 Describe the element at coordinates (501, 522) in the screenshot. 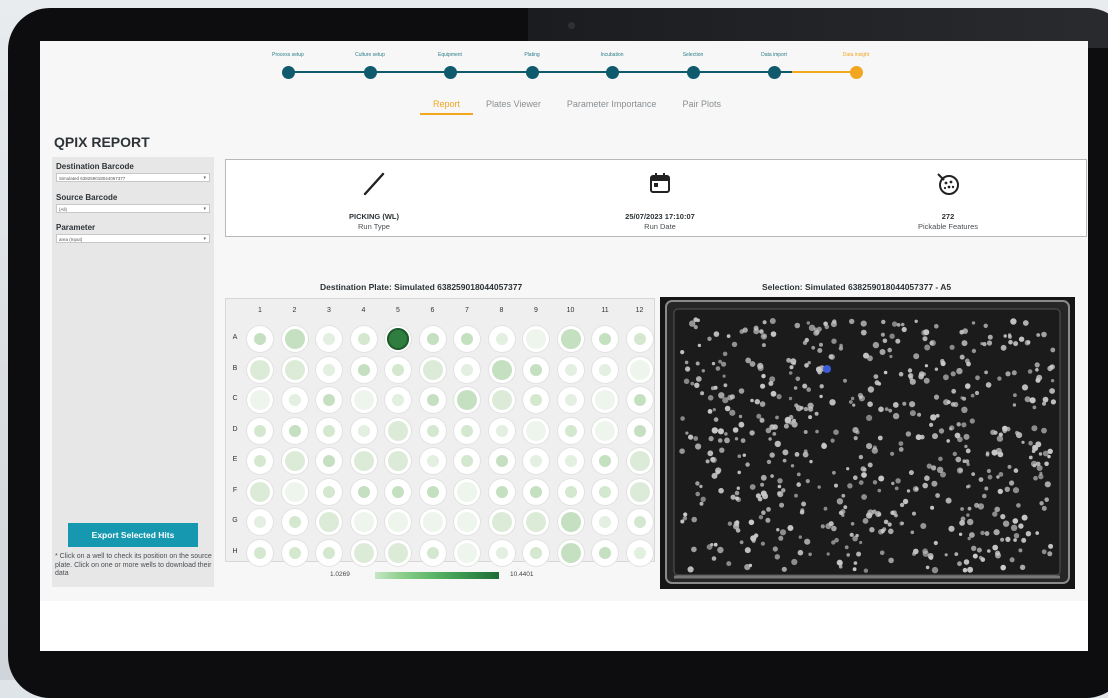

I see `well-G8` at that location.